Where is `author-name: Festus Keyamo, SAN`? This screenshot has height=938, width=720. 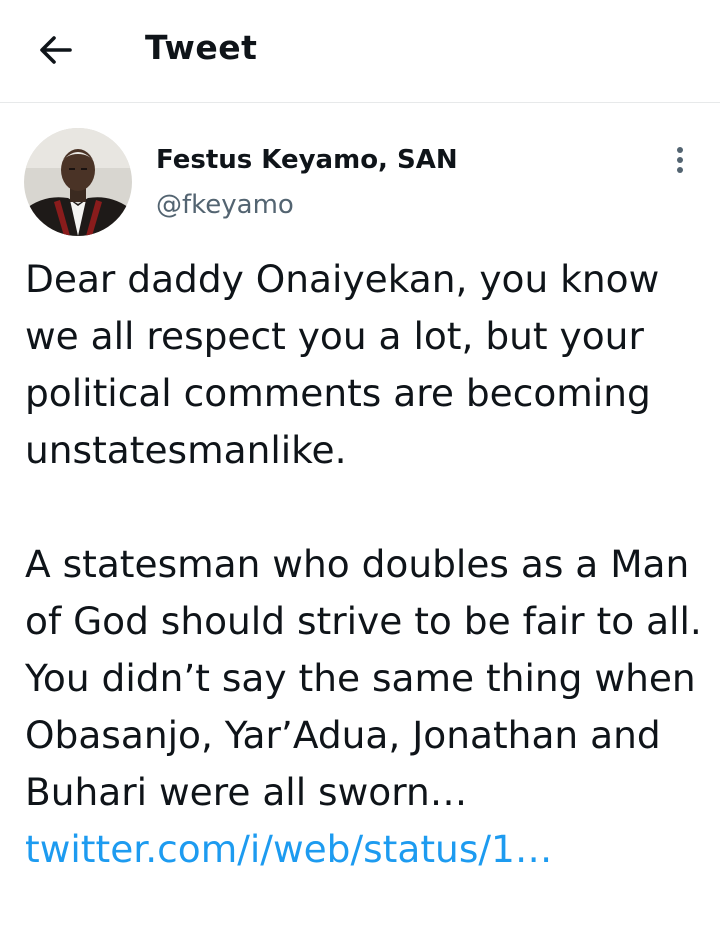
author-name: Festus Keyamo, SAN is located at coordinates (307, 160).